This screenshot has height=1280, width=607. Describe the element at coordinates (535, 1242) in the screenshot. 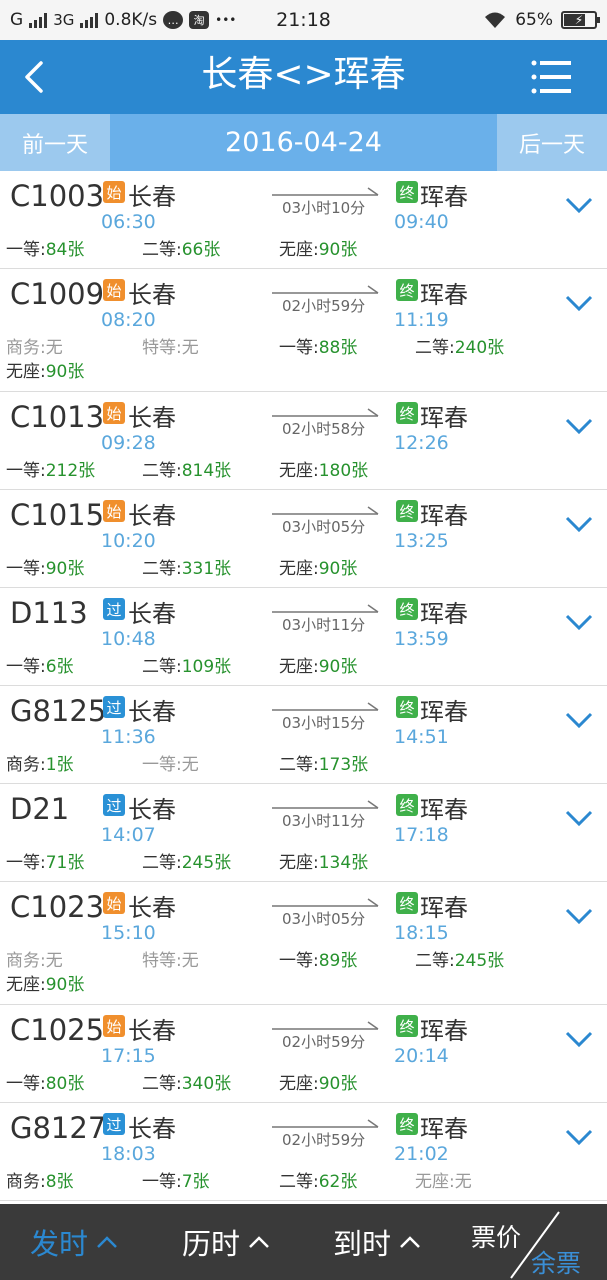

I see `sort-price-remaining-button: 票价 余票` at that location.